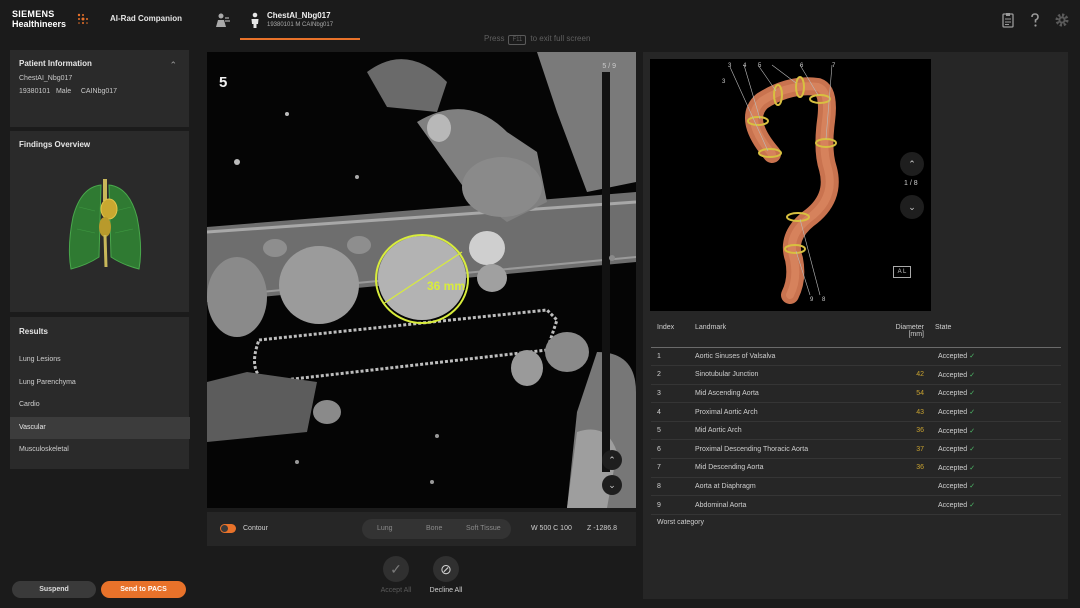  Describe the element at coordinates (100, 405) in the screenshot. I see `result-item-cardio: Cardio` at that location.